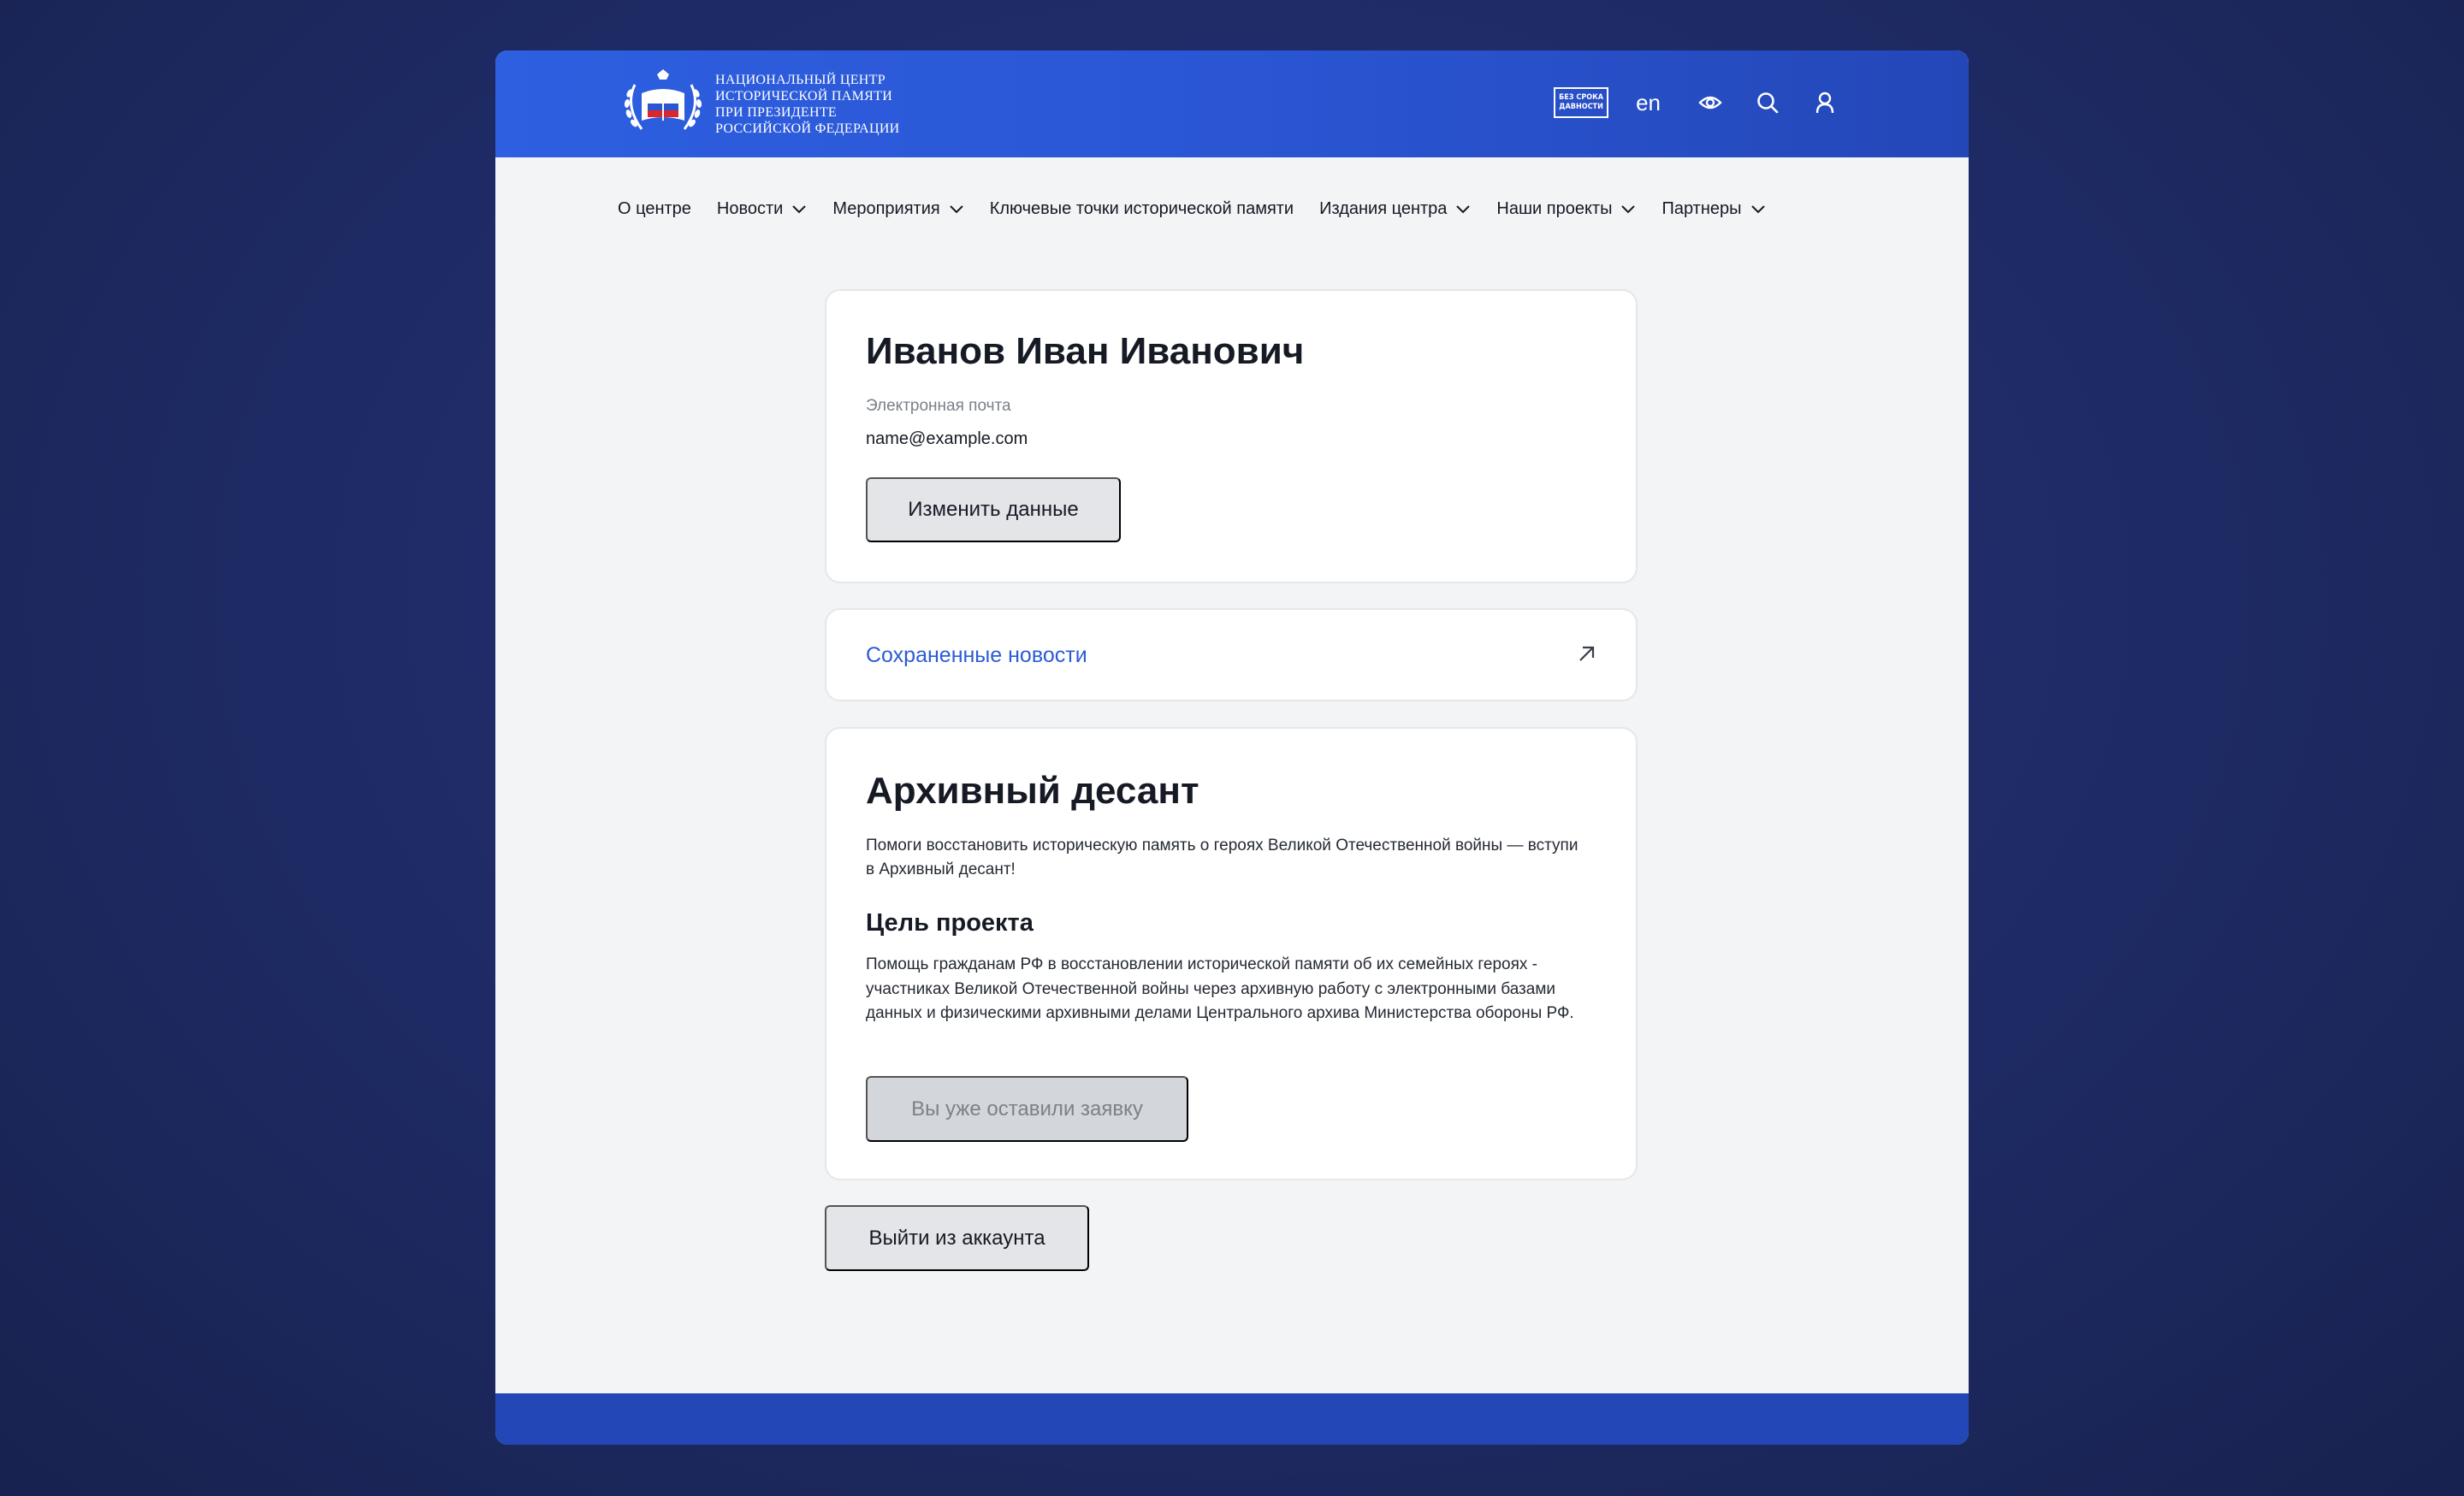  I want to click on nav-item-events: Мероприятия, so click(897, 209).